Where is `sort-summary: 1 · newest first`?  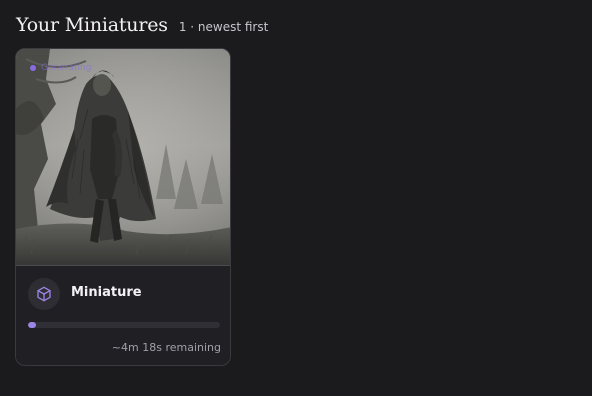 sort-summary: 1 · newest first is located at coordinates (223, 27).